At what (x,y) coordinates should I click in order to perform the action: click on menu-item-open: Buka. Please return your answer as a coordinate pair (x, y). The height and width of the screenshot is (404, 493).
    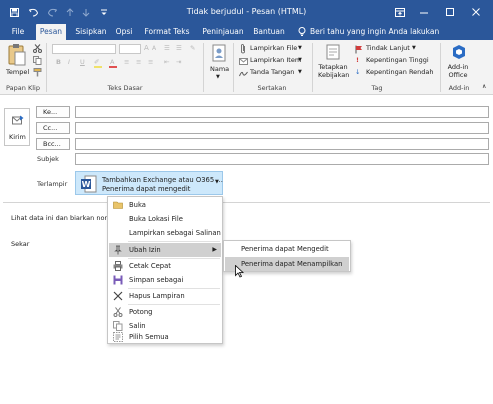
    Looking at the image, I should click on (165, 205).